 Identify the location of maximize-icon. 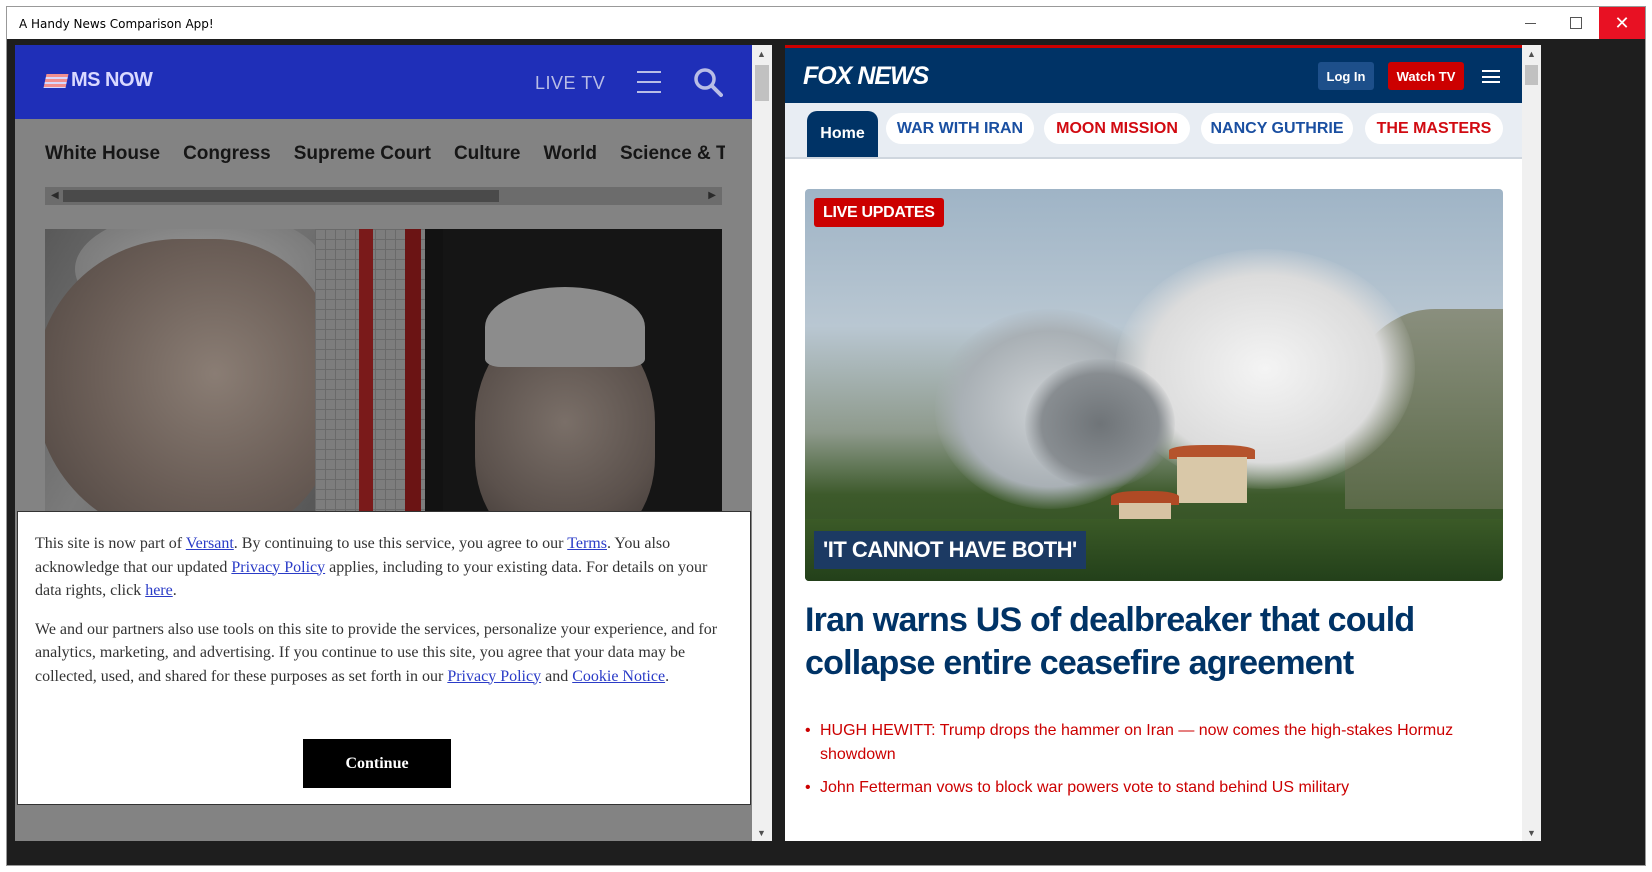
(1576, 23).